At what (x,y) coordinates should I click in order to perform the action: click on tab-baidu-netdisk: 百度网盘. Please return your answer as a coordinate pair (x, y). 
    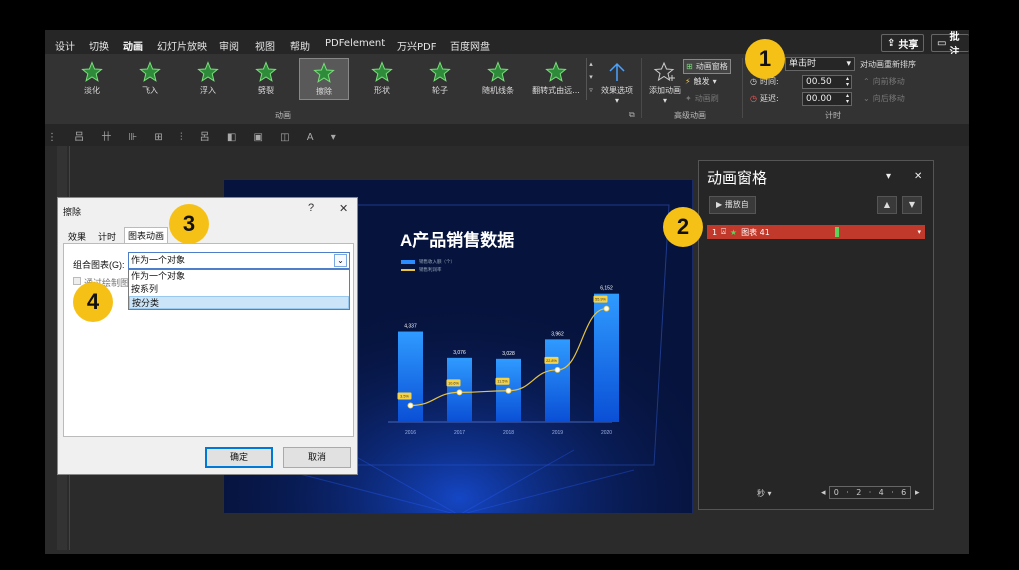
    Looking at the image, I should click on (470, 45).